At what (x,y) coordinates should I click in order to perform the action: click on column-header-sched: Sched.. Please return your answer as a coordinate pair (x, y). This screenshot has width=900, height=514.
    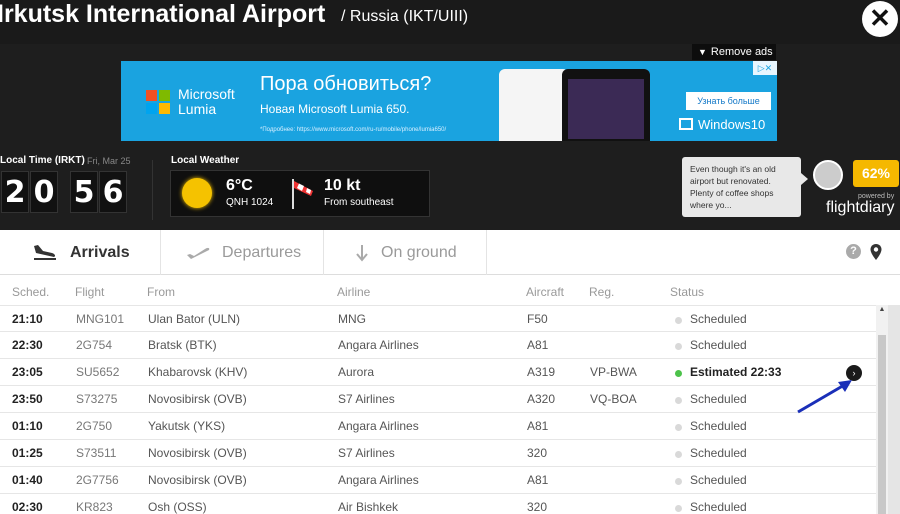
    Looking at the image, I should click on (30, 292).